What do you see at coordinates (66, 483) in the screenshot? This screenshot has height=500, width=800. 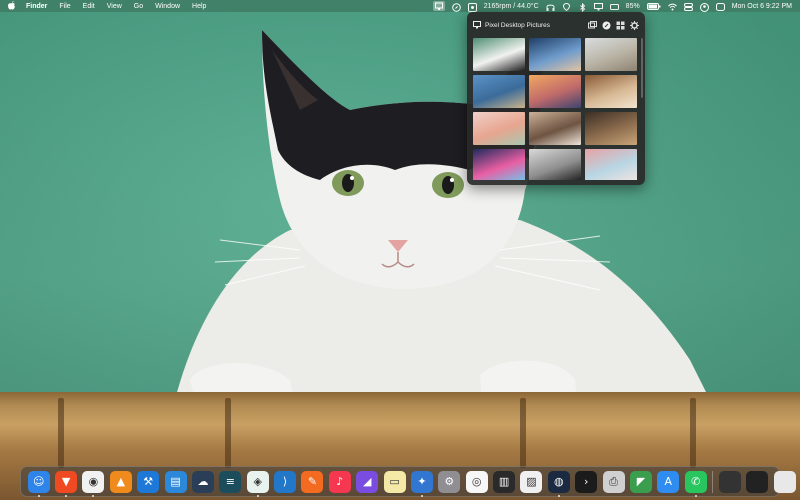 I see `brave-browser-icon: ▼` at bounding box center [66, 483].